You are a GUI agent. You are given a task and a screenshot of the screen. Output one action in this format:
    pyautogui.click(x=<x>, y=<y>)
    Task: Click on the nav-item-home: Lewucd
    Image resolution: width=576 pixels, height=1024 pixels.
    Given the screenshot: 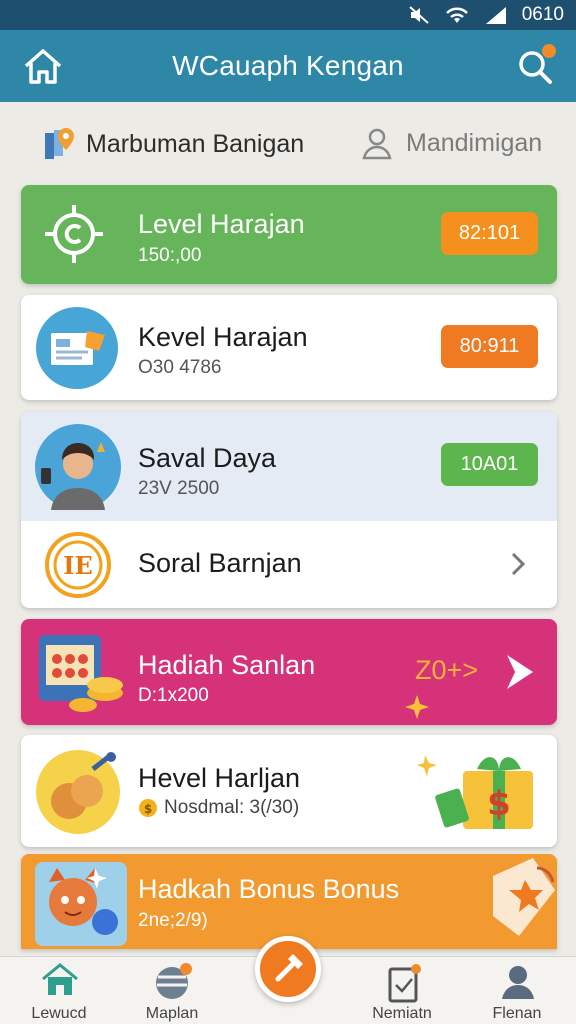 What is the action you would take?
    pyautogui.click(x=59, y=990)
    